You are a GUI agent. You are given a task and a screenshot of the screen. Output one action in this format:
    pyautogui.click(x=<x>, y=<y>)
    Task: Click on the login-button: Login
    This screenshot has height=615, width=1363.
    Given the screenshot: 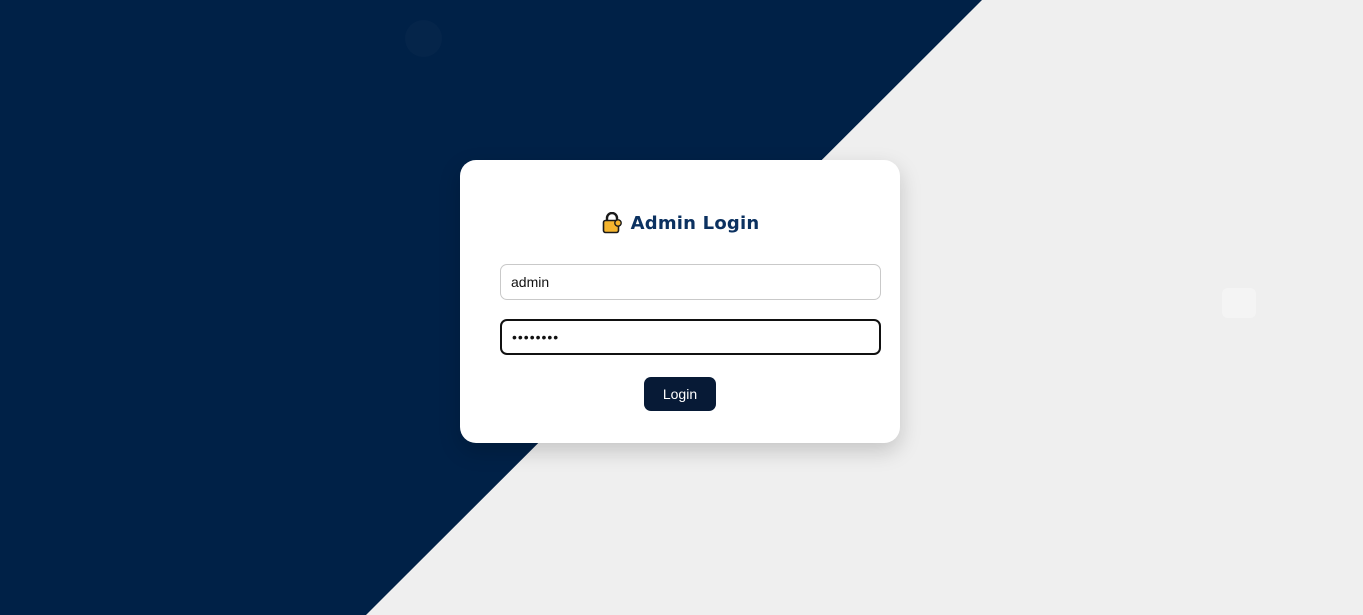 What is the action you would take?
    pyautogui.click(x=680, y=394)
    